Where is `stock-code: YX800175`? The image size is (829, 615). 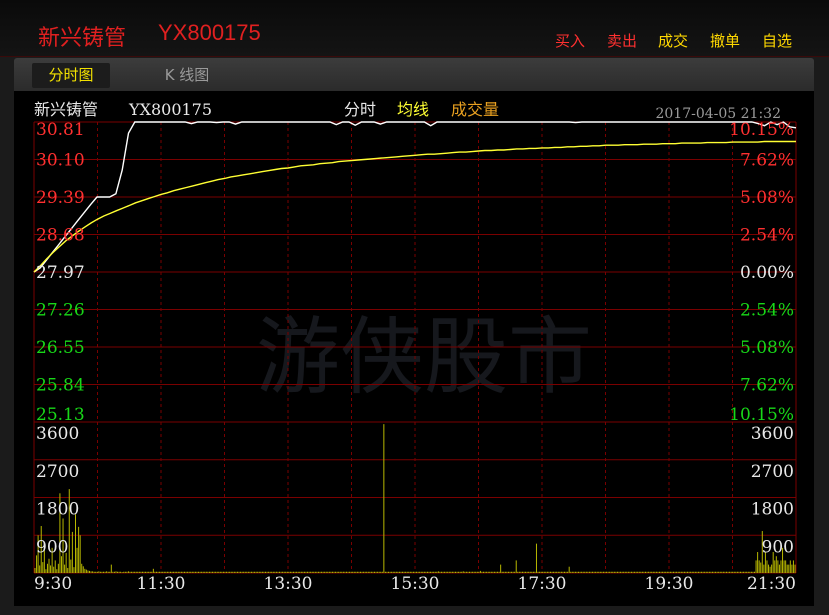 stock-code: YX800175 is located at coordinates (209, 32).